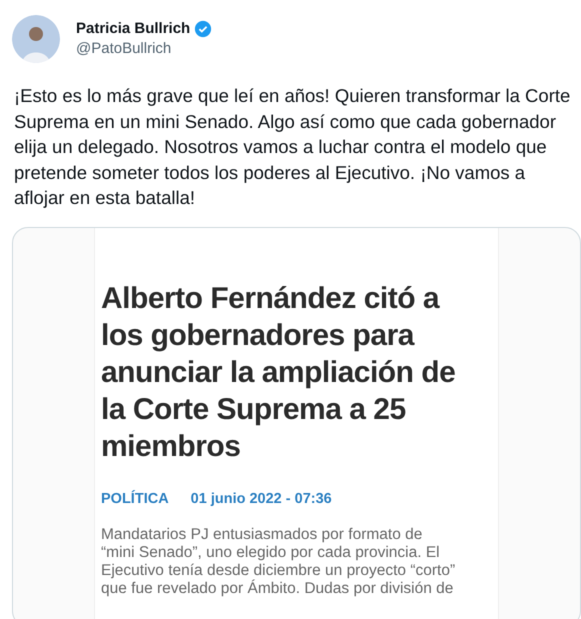  Describe the element at coordinates (271, 553) in the screenshot. I see `body-line: “mini Senado”, uno elegido por cada provincia. El` at that location.